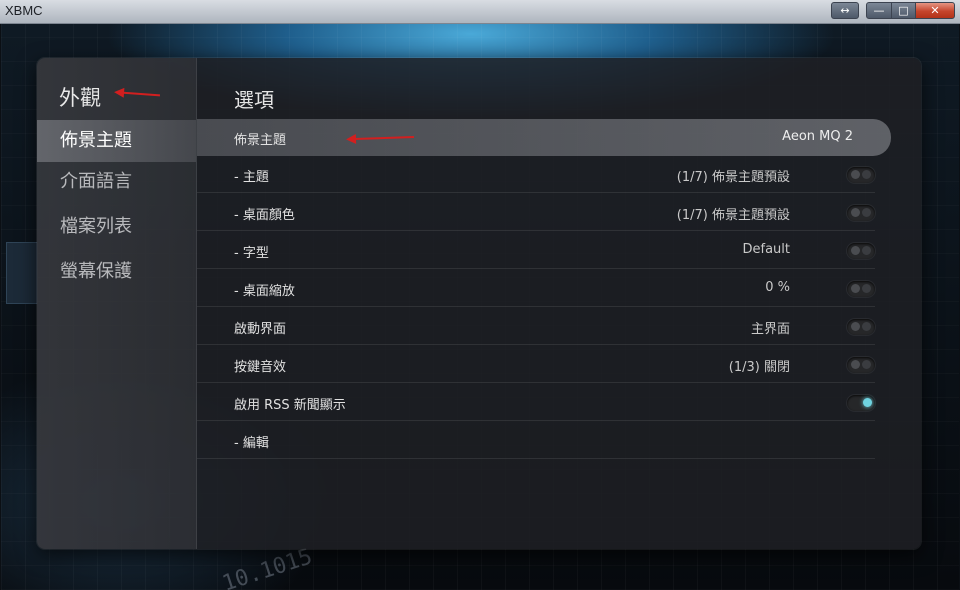 This screenshot has width=960, height=590. I want to click on setting-value: 0 %, so click(777, 287).